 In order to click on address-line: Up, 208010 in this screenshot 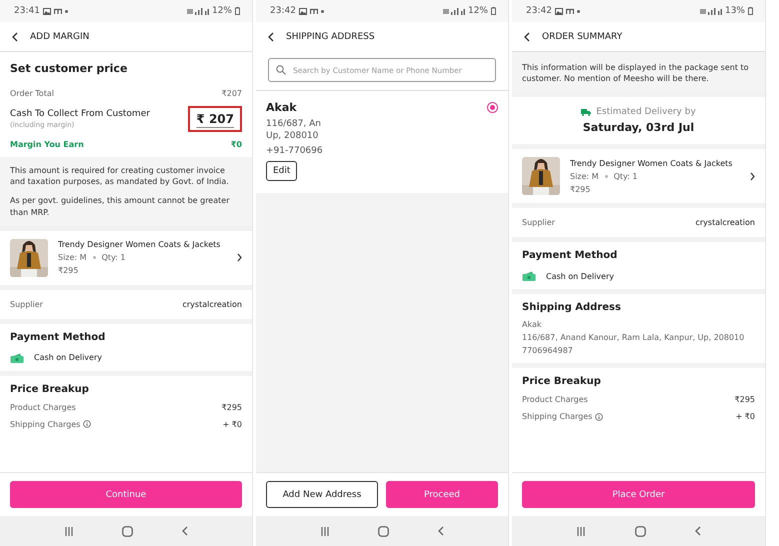, I will do `click(293, 136)`.